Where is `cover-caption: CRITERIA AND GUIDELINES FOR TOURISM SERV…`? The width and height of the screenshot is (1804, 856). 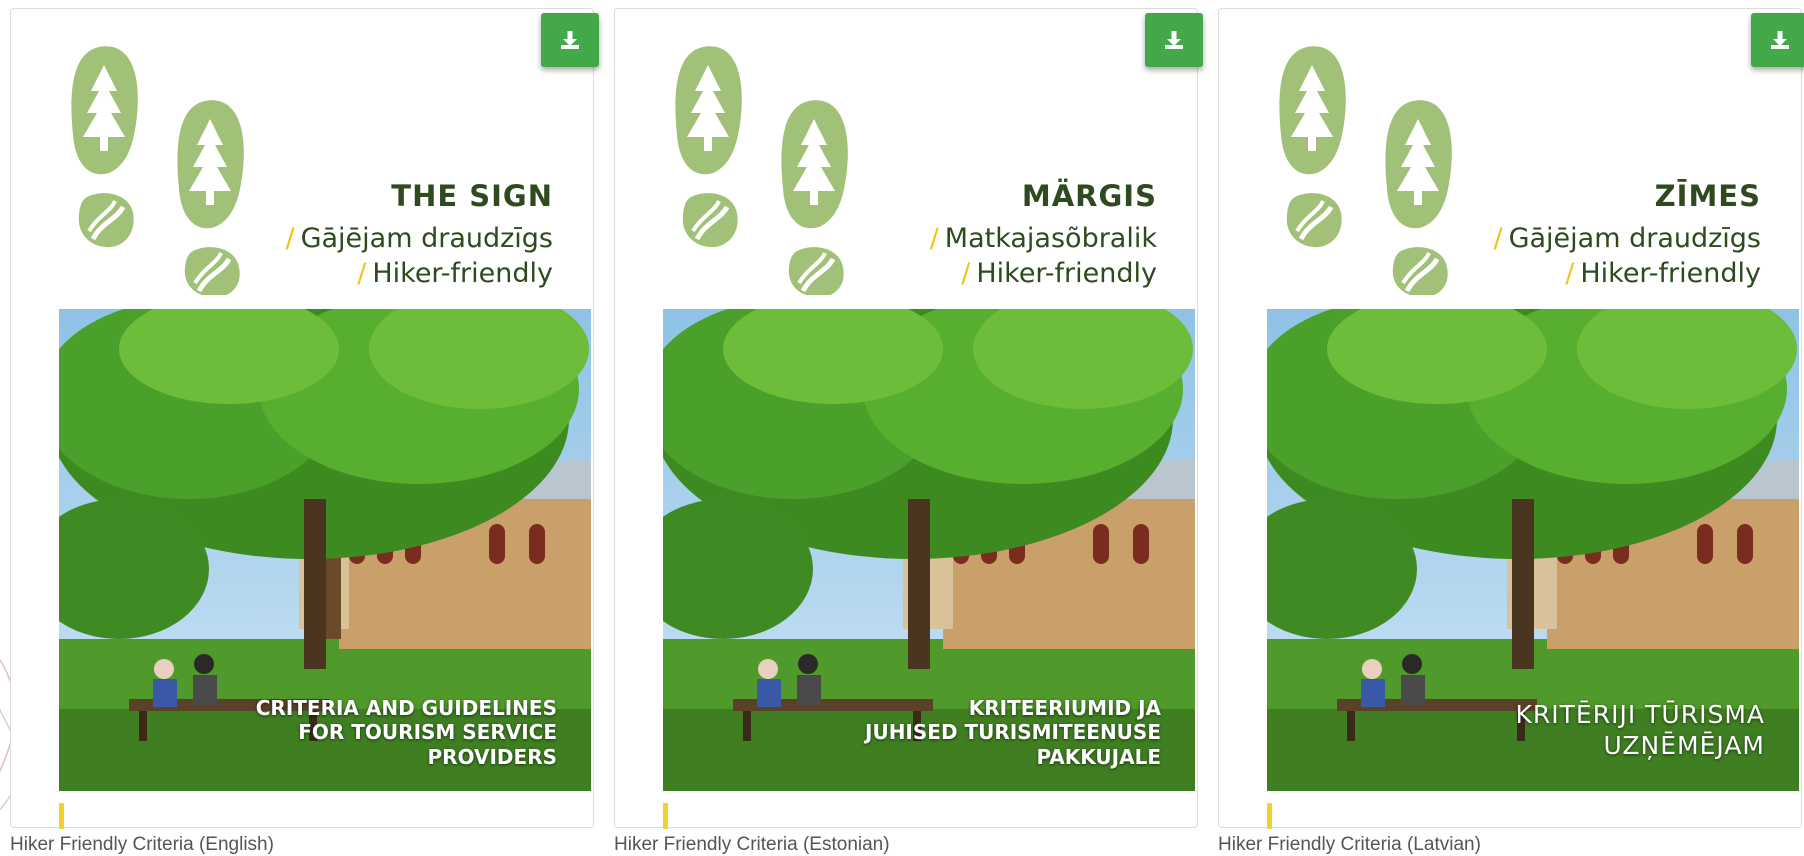
cover-caption: CRITERIA AND GUIDELINES FOR TOURISM SERV… is located at coordinates (327, 732).